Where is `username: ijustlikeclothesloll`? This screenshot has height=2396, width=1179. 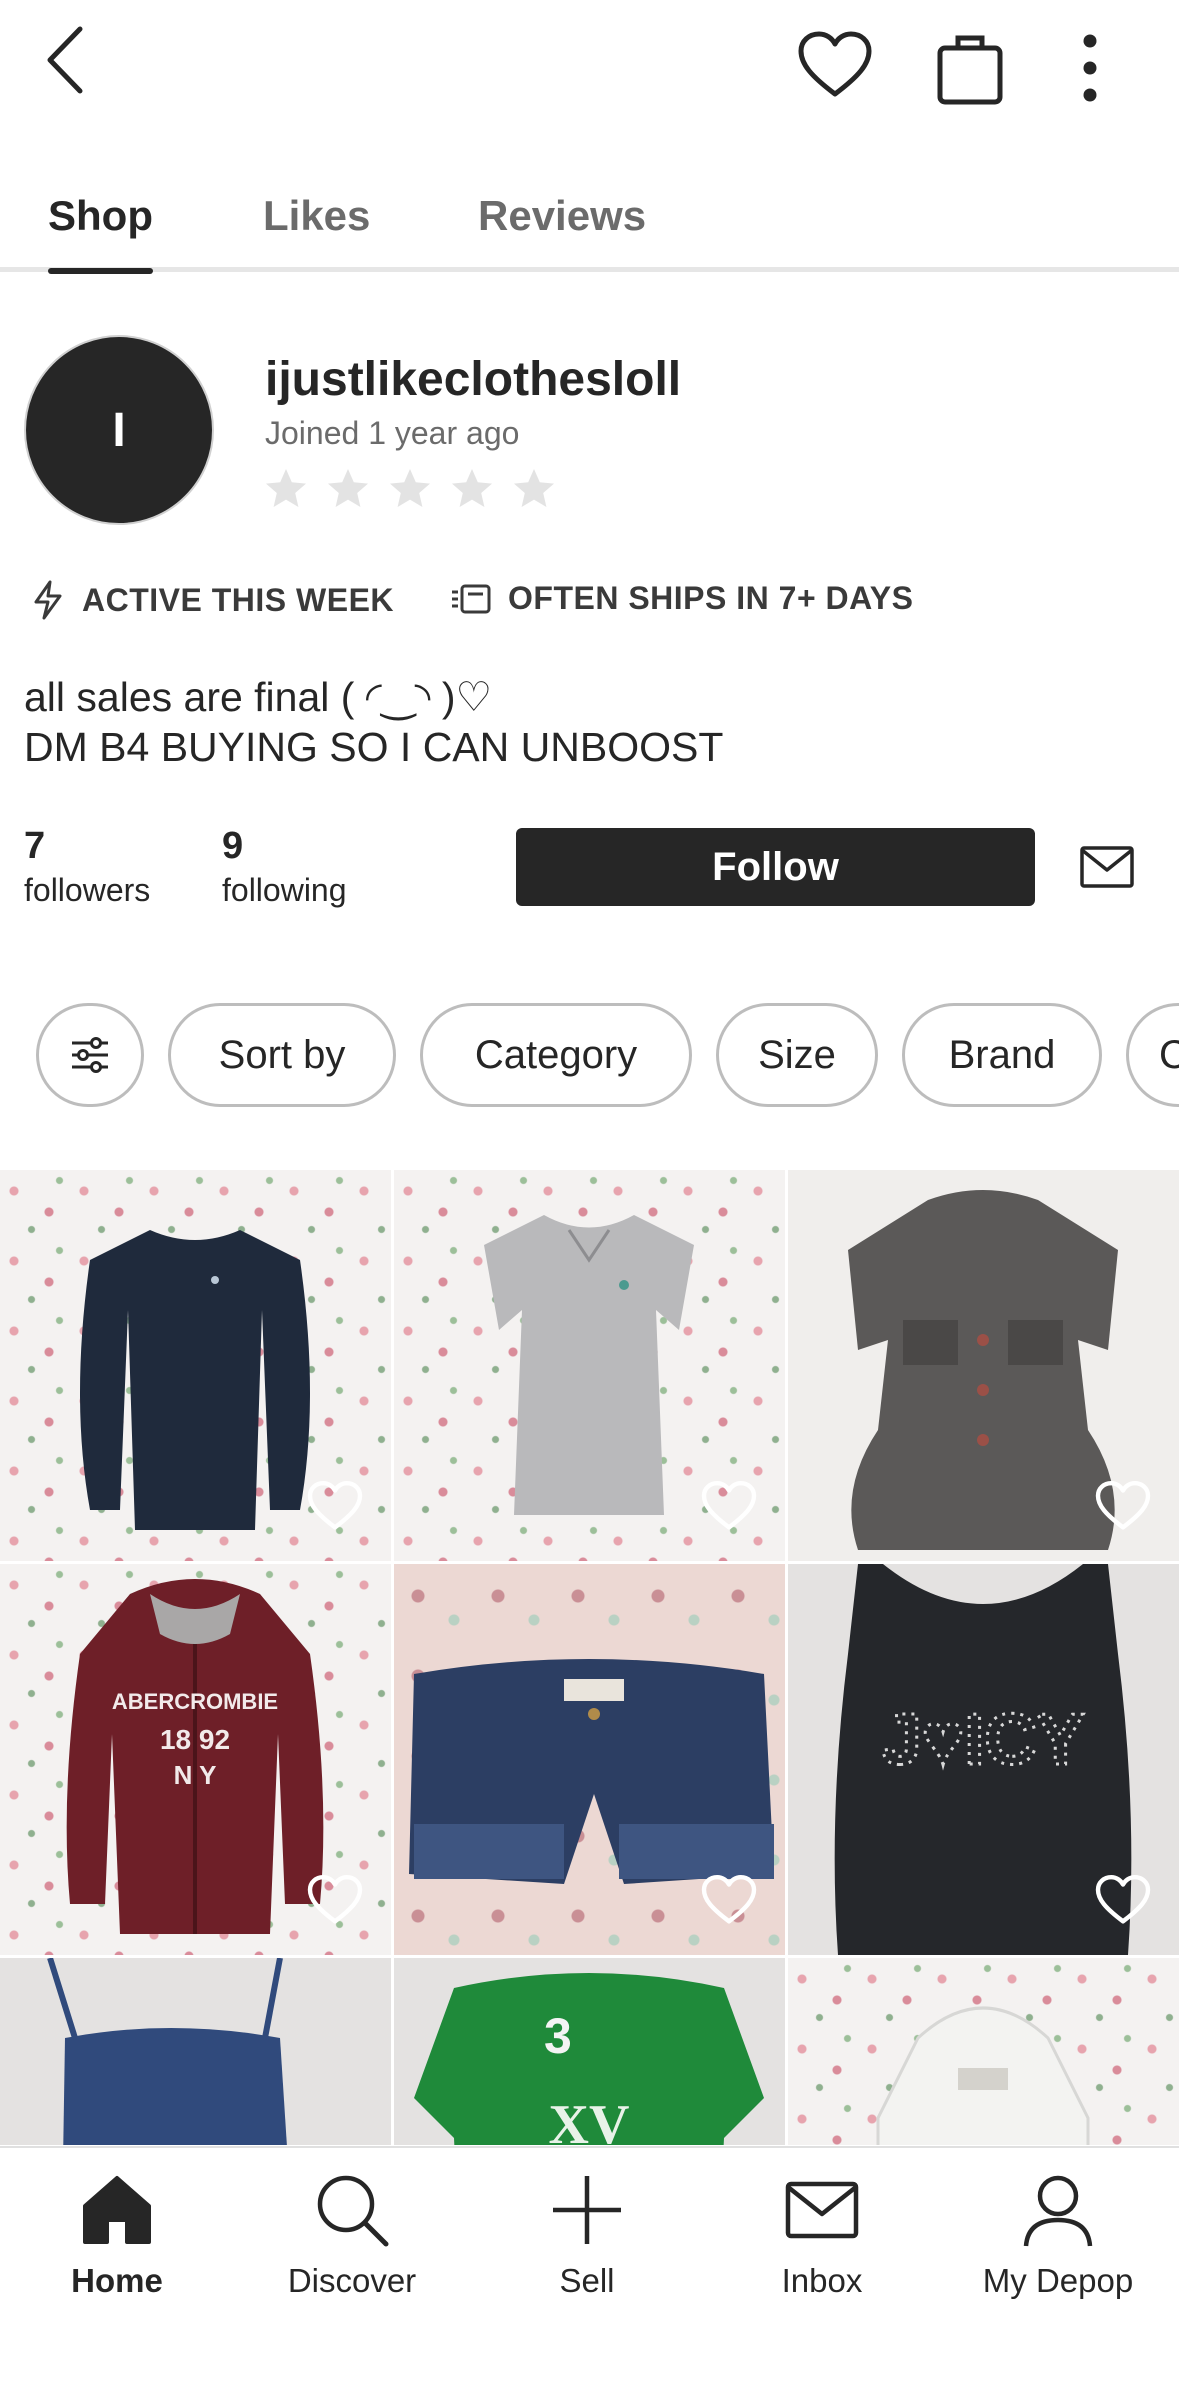
username: ijustlikeclothesloll is located at coordinates (473, 379).